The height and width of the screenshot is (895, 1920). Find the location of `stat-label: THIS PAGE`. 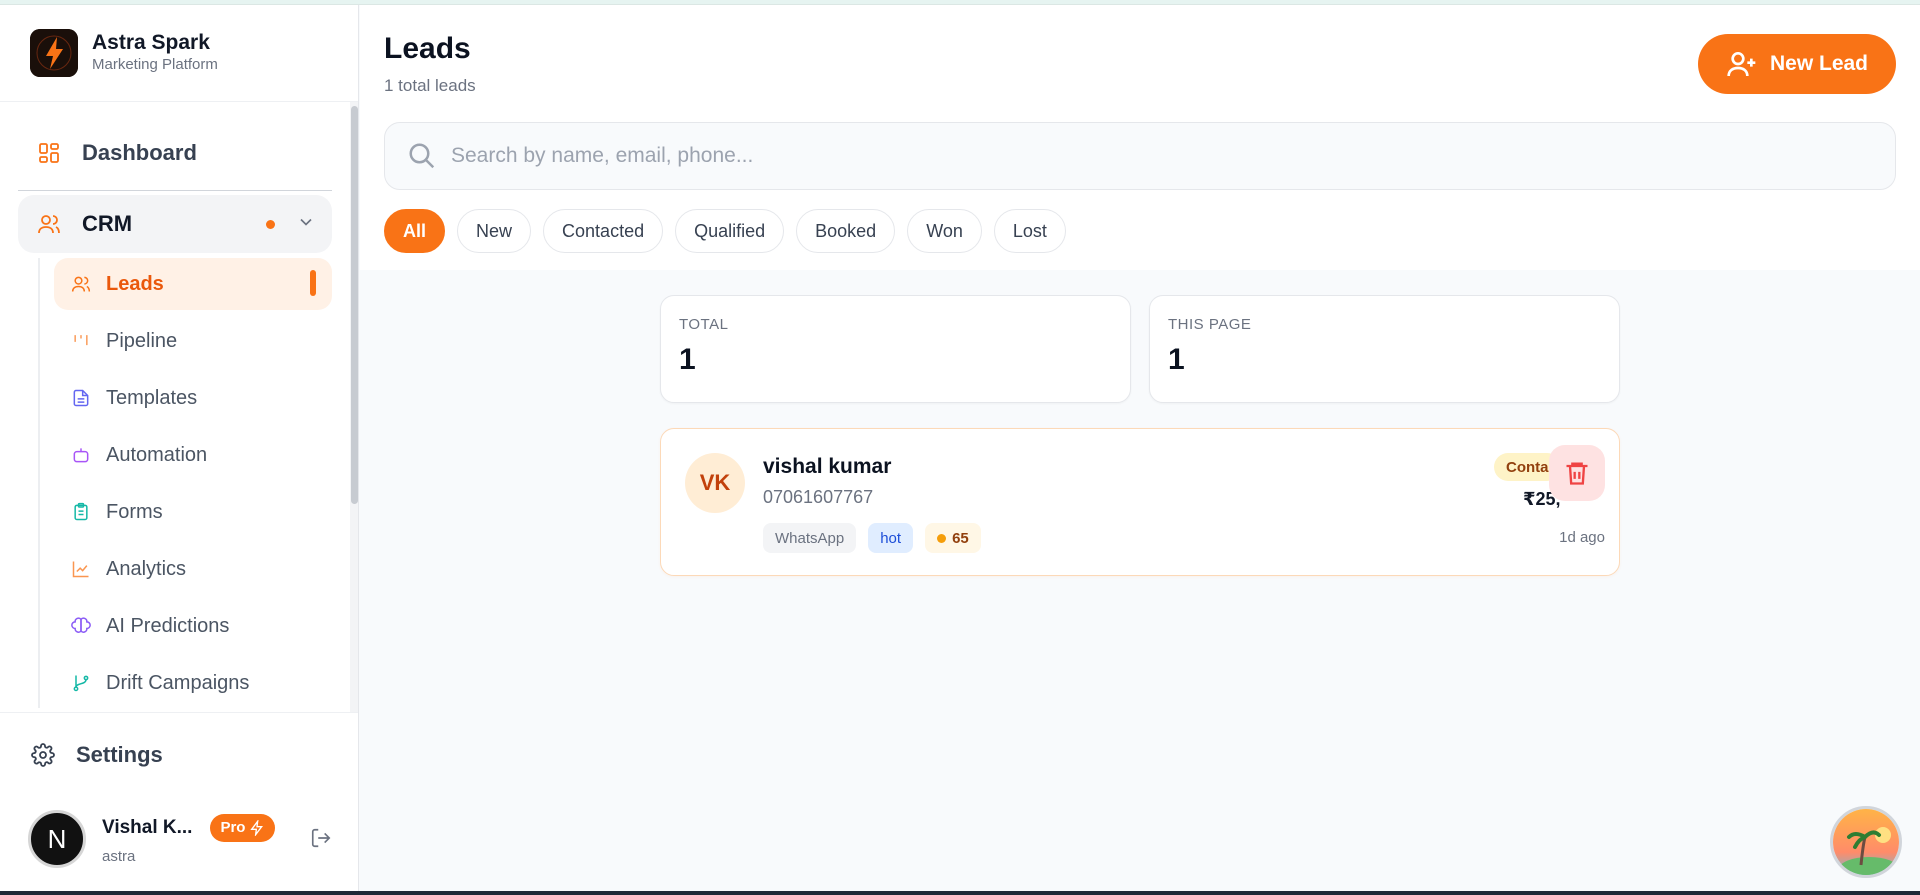

stat-label: THIS PAGE is located at coordinates (1210, 324).